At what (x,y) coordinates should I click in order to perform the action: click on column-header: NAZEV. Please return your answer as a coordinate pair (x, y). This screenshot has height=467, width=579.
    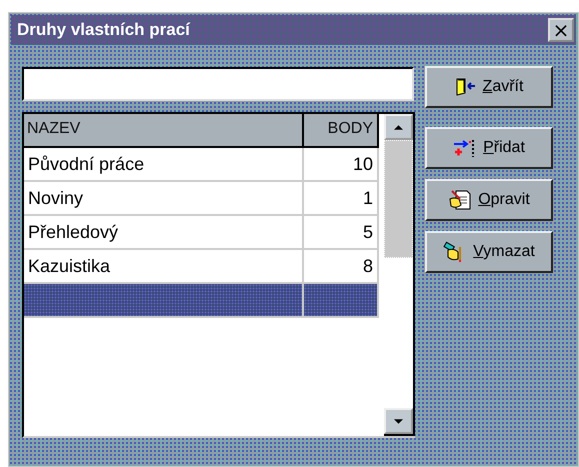
    Looking at the image, I should click on (164, 131).